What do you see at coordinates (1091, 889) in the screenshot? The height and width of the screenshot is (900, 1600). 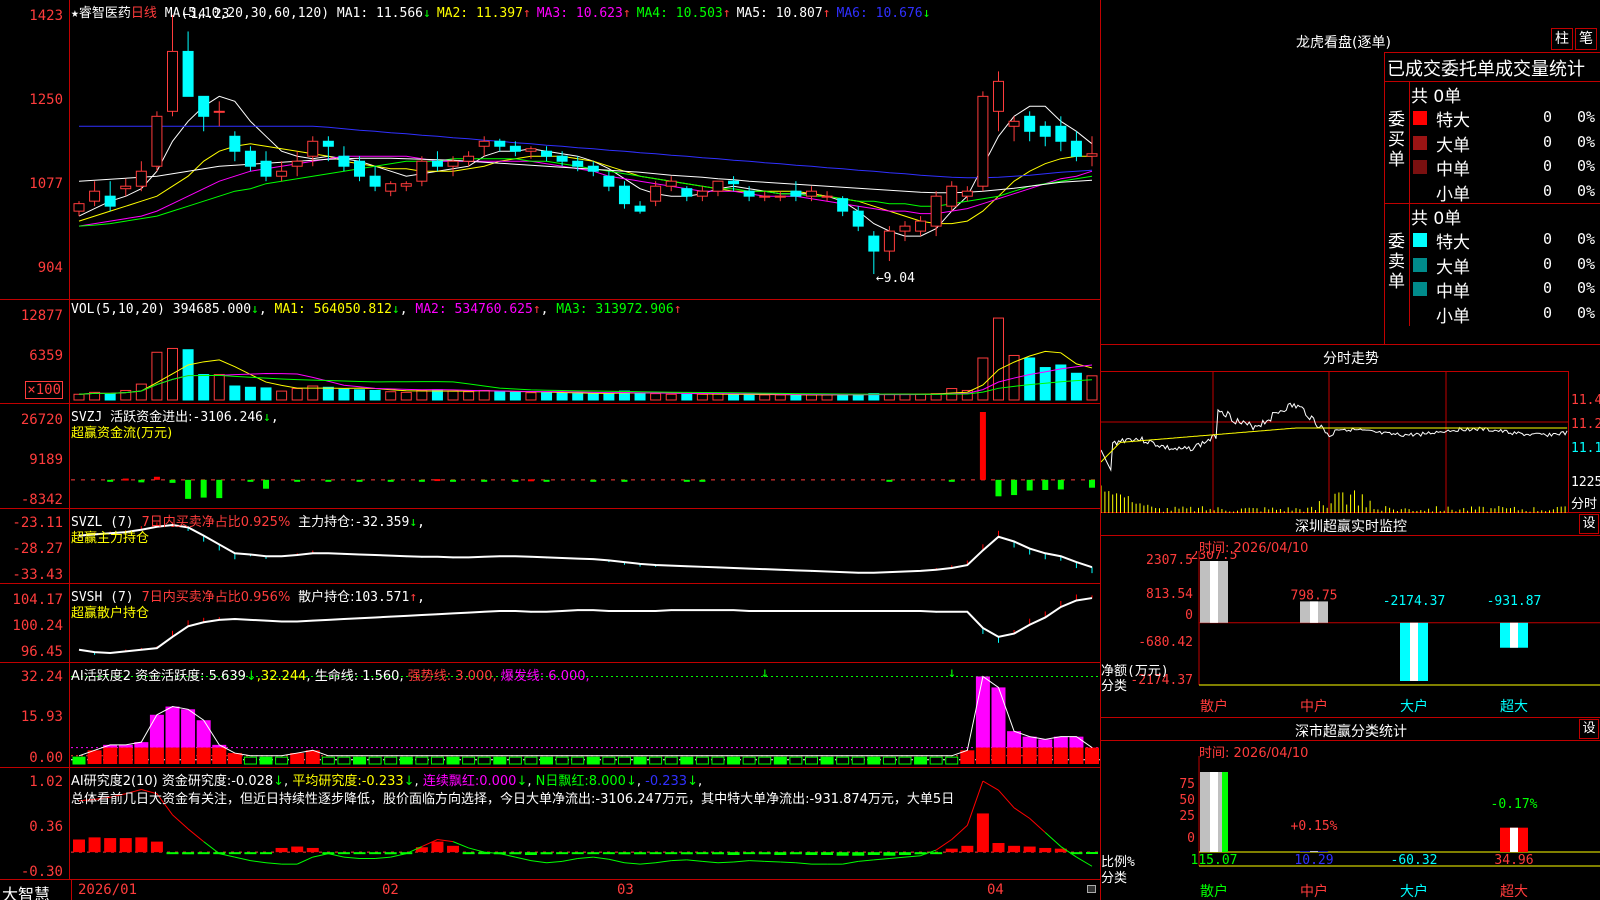 I see `lock-icon` at bounding box center [1091, 889].